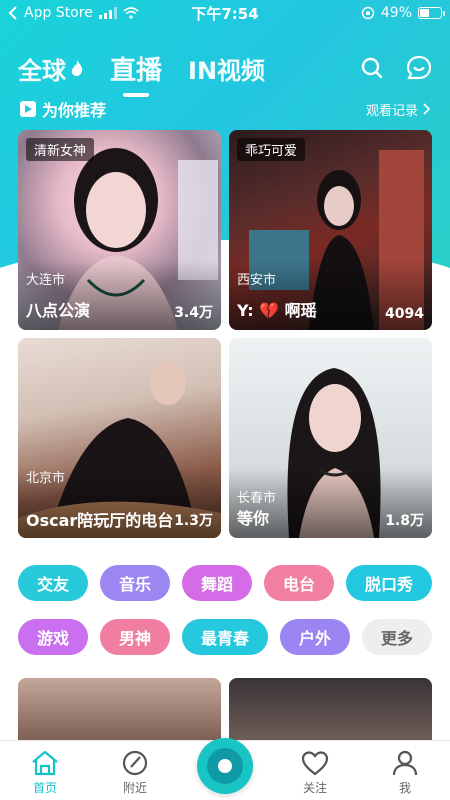  Describe the element at coordinates (271, 149) in the screenshot. I see `card-tag: 乖巧可爱` at that location.